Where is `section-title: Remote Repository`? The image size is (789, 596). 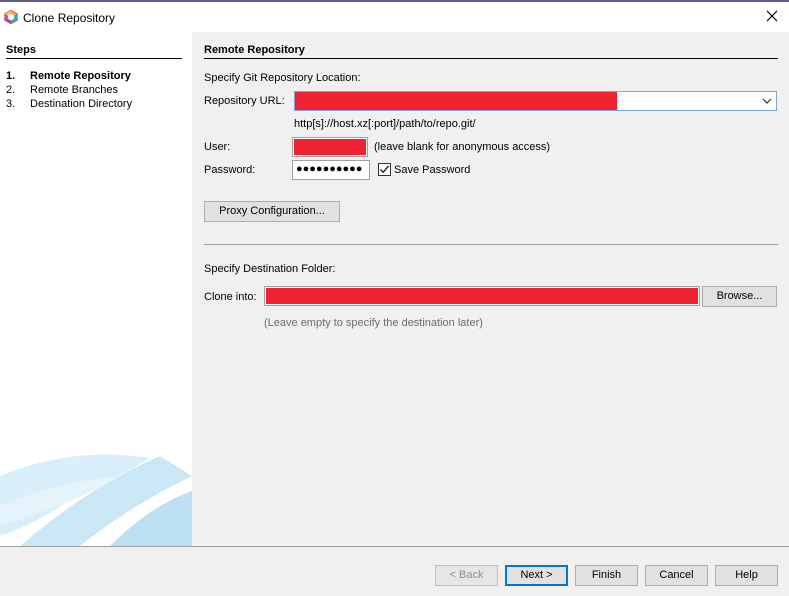 section-title: Remote Repository is located at coordinates (254, 50).